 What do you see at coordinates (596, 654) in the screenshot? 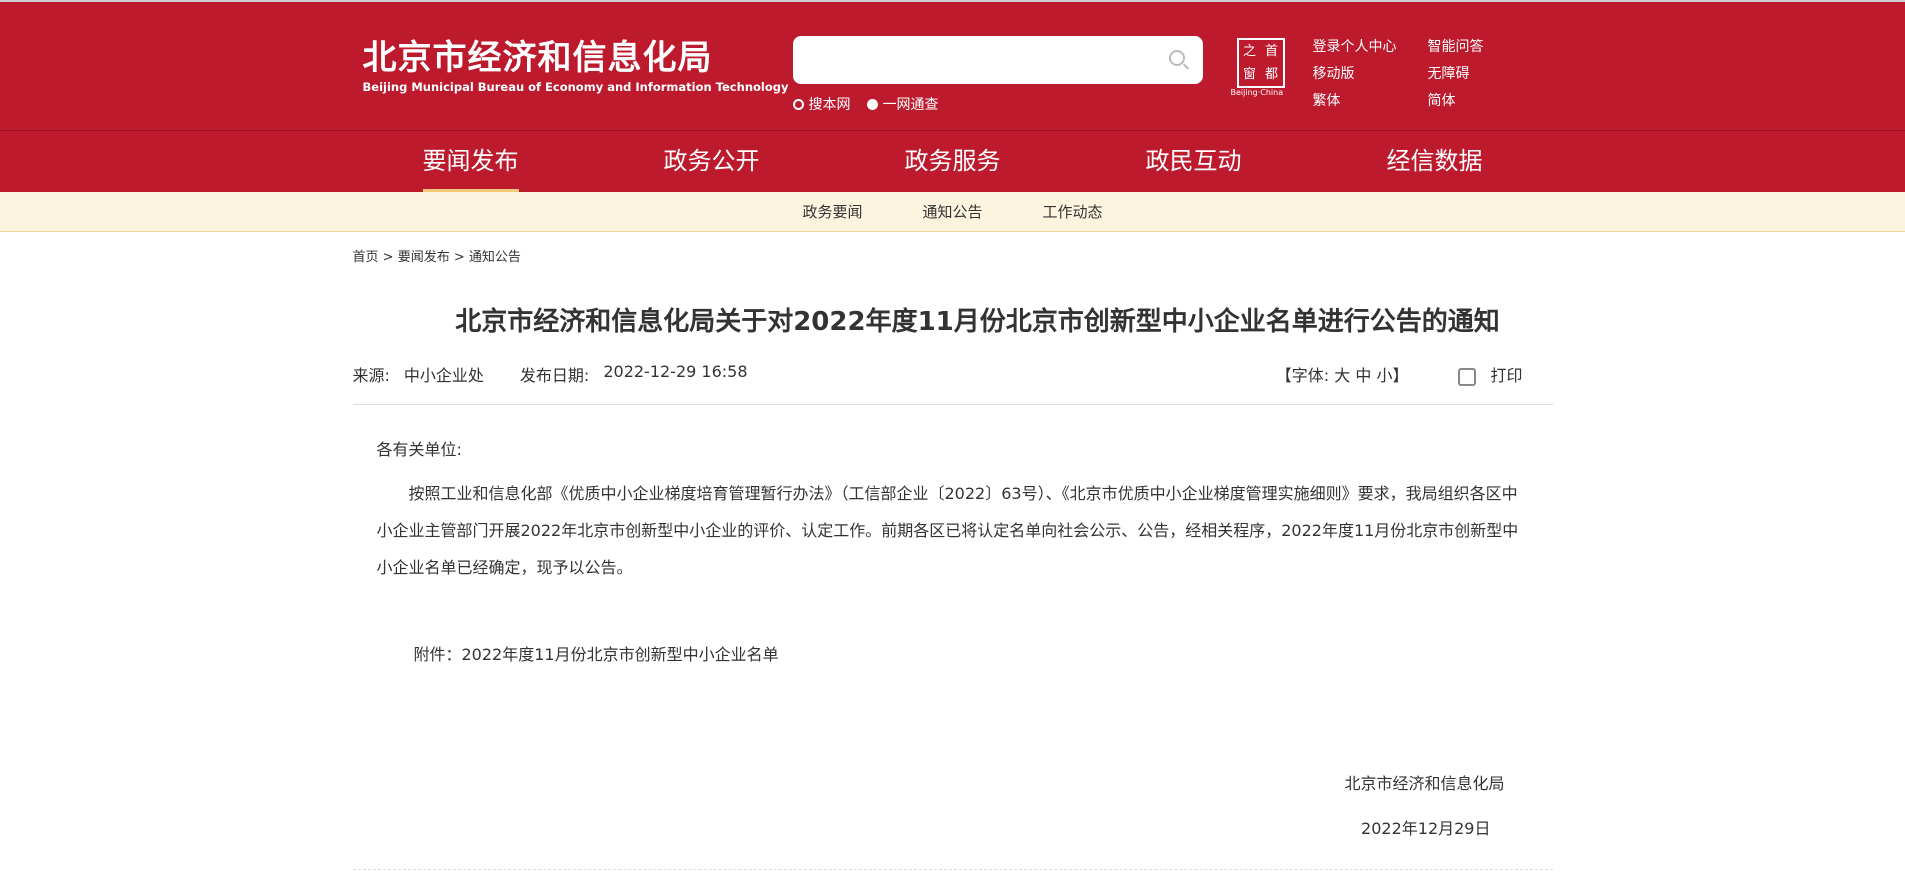
I see `attachment-link: 附件：2022年度11月份北京市创新型中小企业名单` at bounding box center [596, 654].